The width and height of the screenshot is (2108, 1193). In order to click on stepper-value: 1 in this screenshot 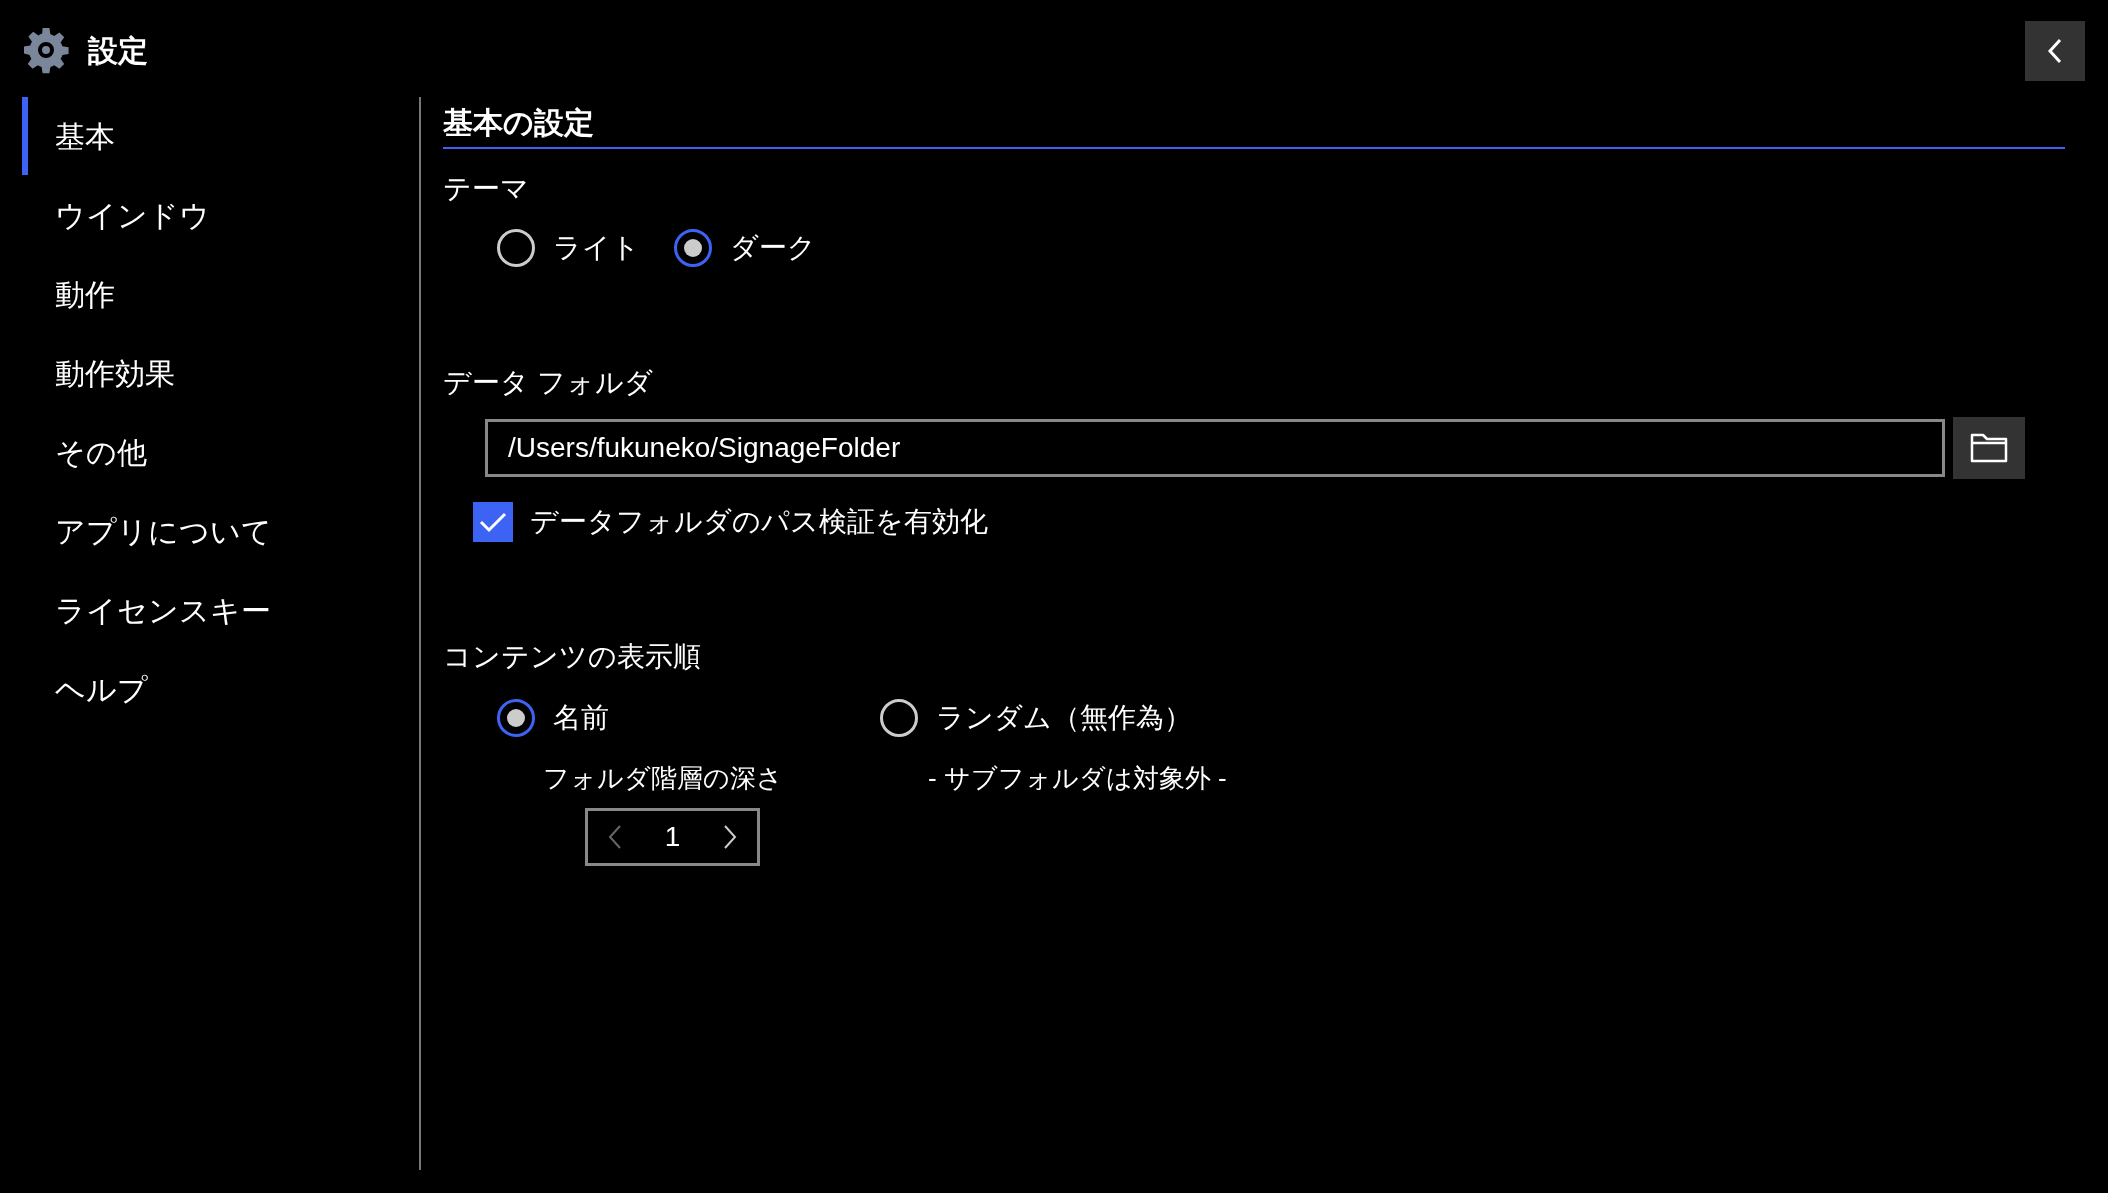, I will do `click(672, 837)`.